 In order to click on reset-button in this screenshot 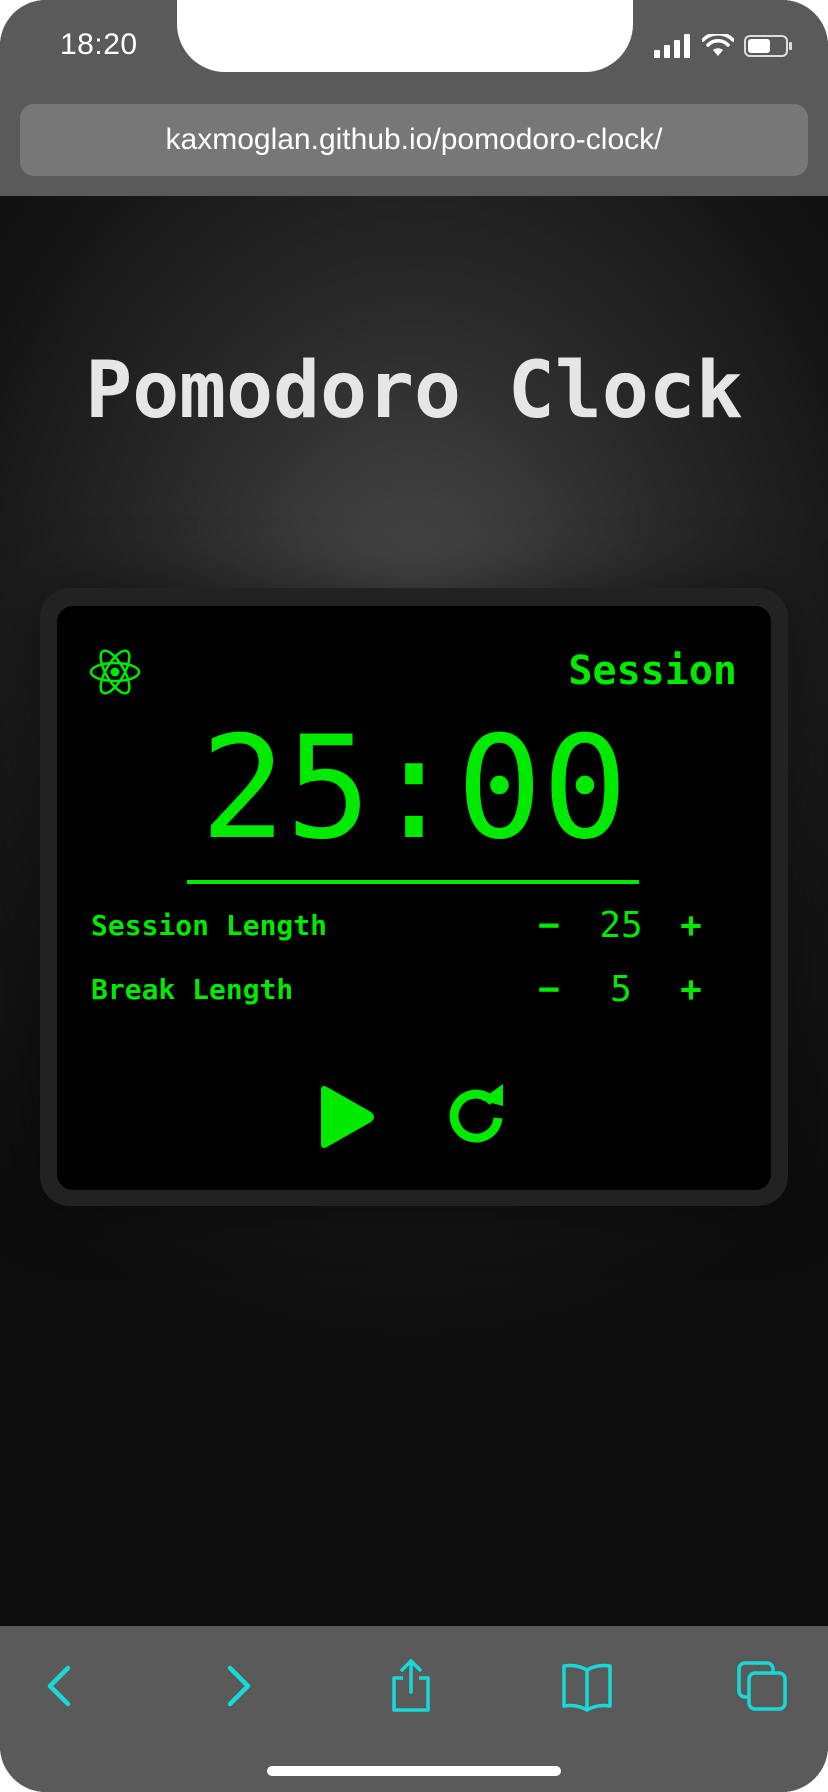, I will do `click(476, 1113)`.